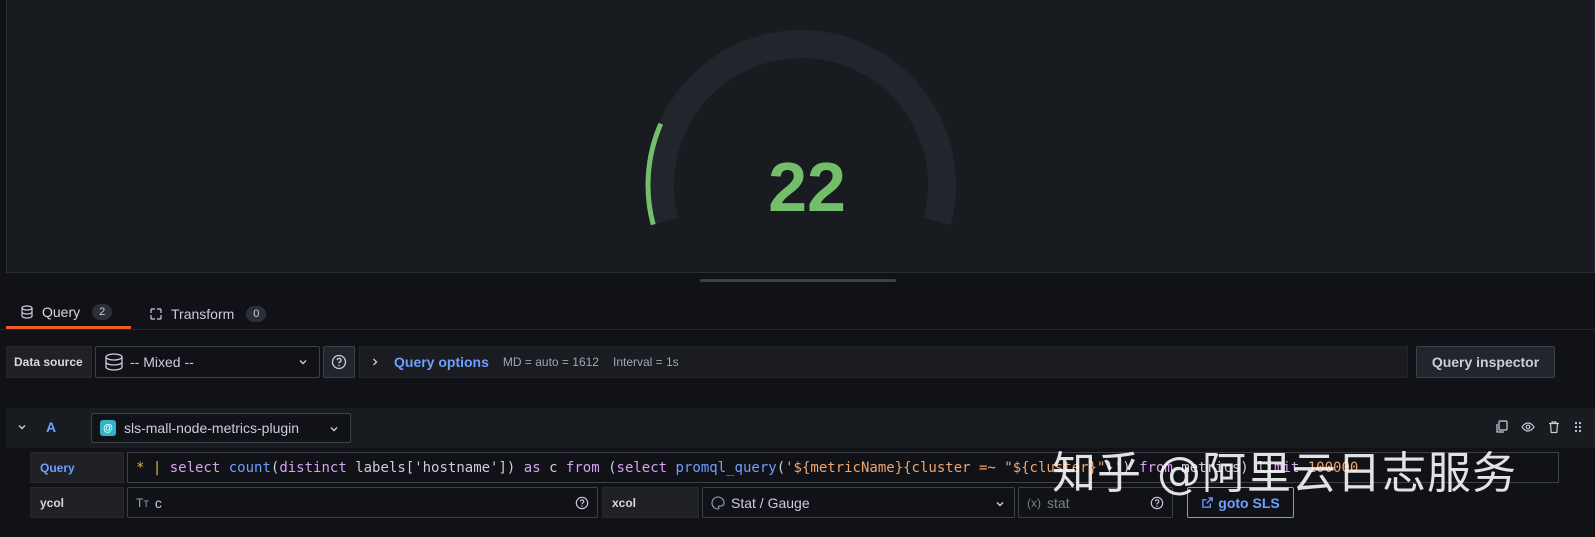 This screenshot has height=537, width=1595. What do you see at coordinates (153, 467) in the screenshot?
I see `query-token: * |` at bounding box center [153, 467].